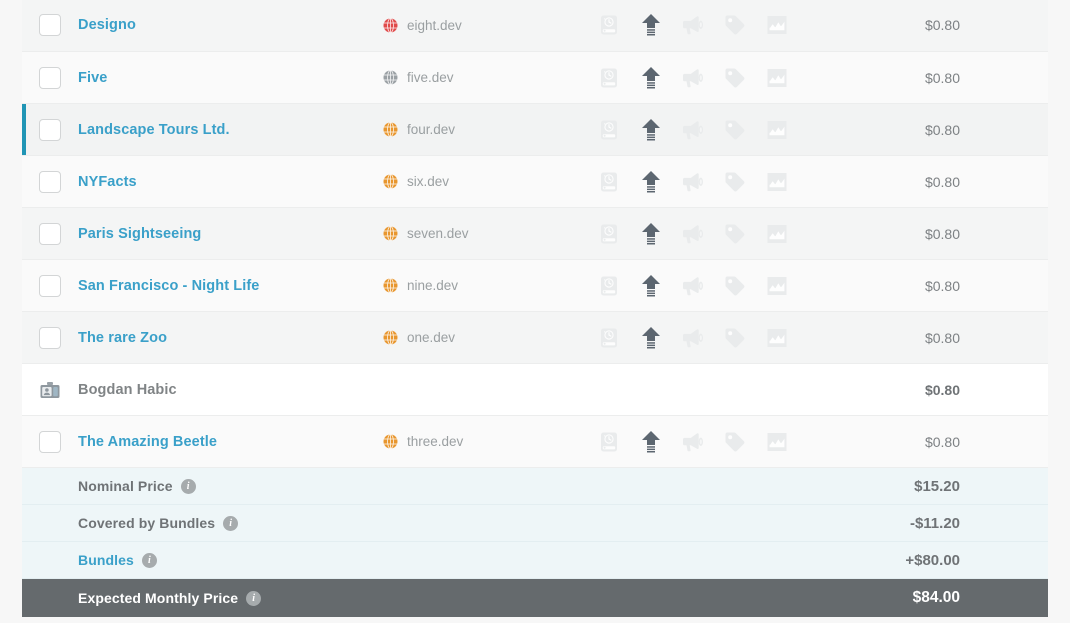 The width and height of the screenshot is (1070, 623). I want to click on site-name-link: The Amazing Beetle, so click(147, 442).